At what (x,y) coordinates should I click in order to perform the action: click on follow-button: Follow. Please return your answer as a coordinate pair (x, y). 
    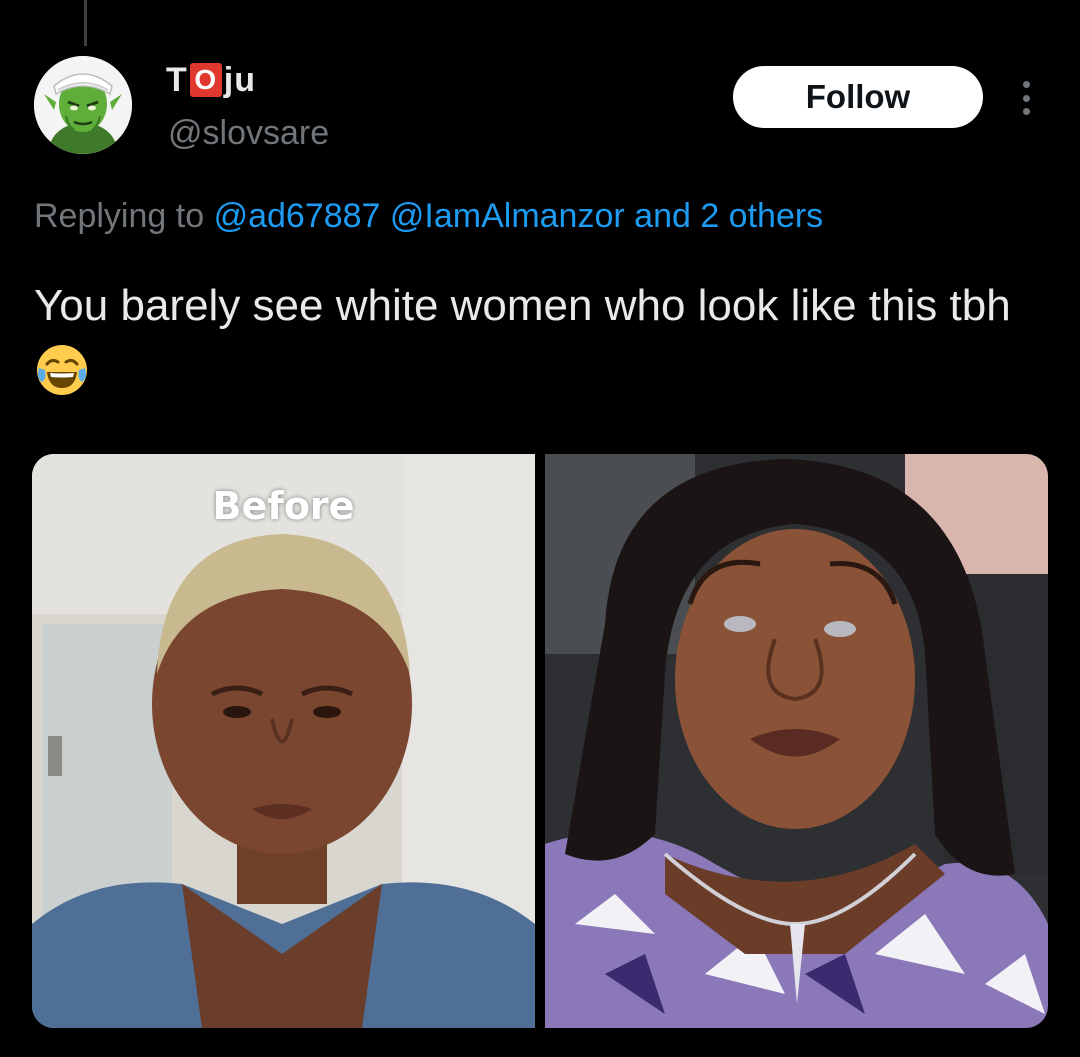
    Looking at the image, I should click on (858, 97).